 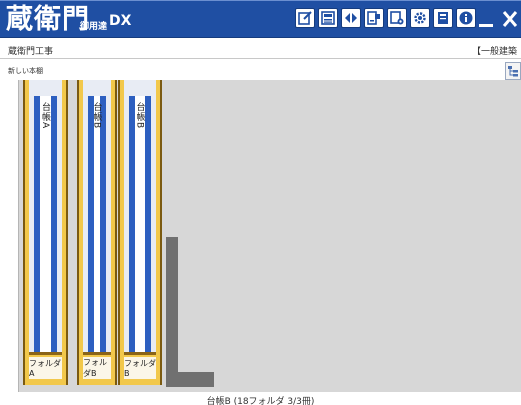 What do you see at coordinates (510, 19) in the screenshot?
I see `close-icon` at bounding box center [510, 19].